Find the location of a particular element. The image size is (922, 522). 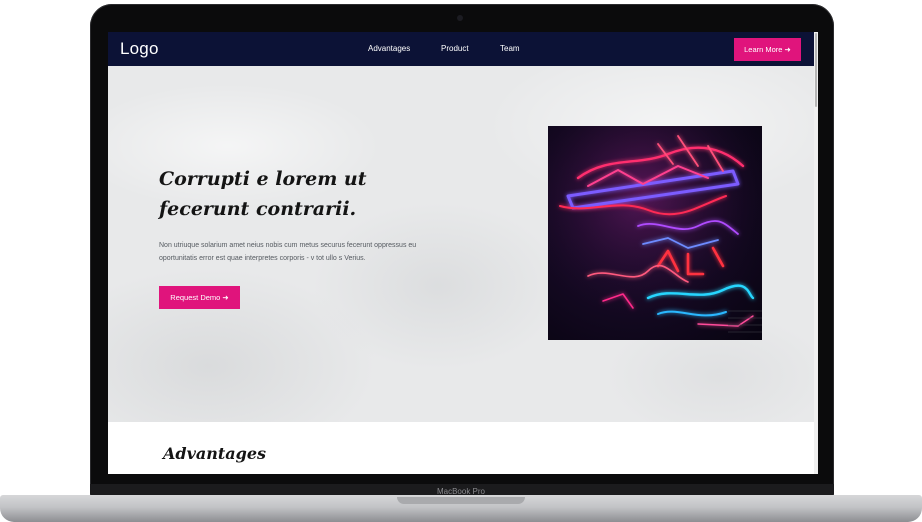

advantages-heading: Advantages is located at coordinates (215, 453).